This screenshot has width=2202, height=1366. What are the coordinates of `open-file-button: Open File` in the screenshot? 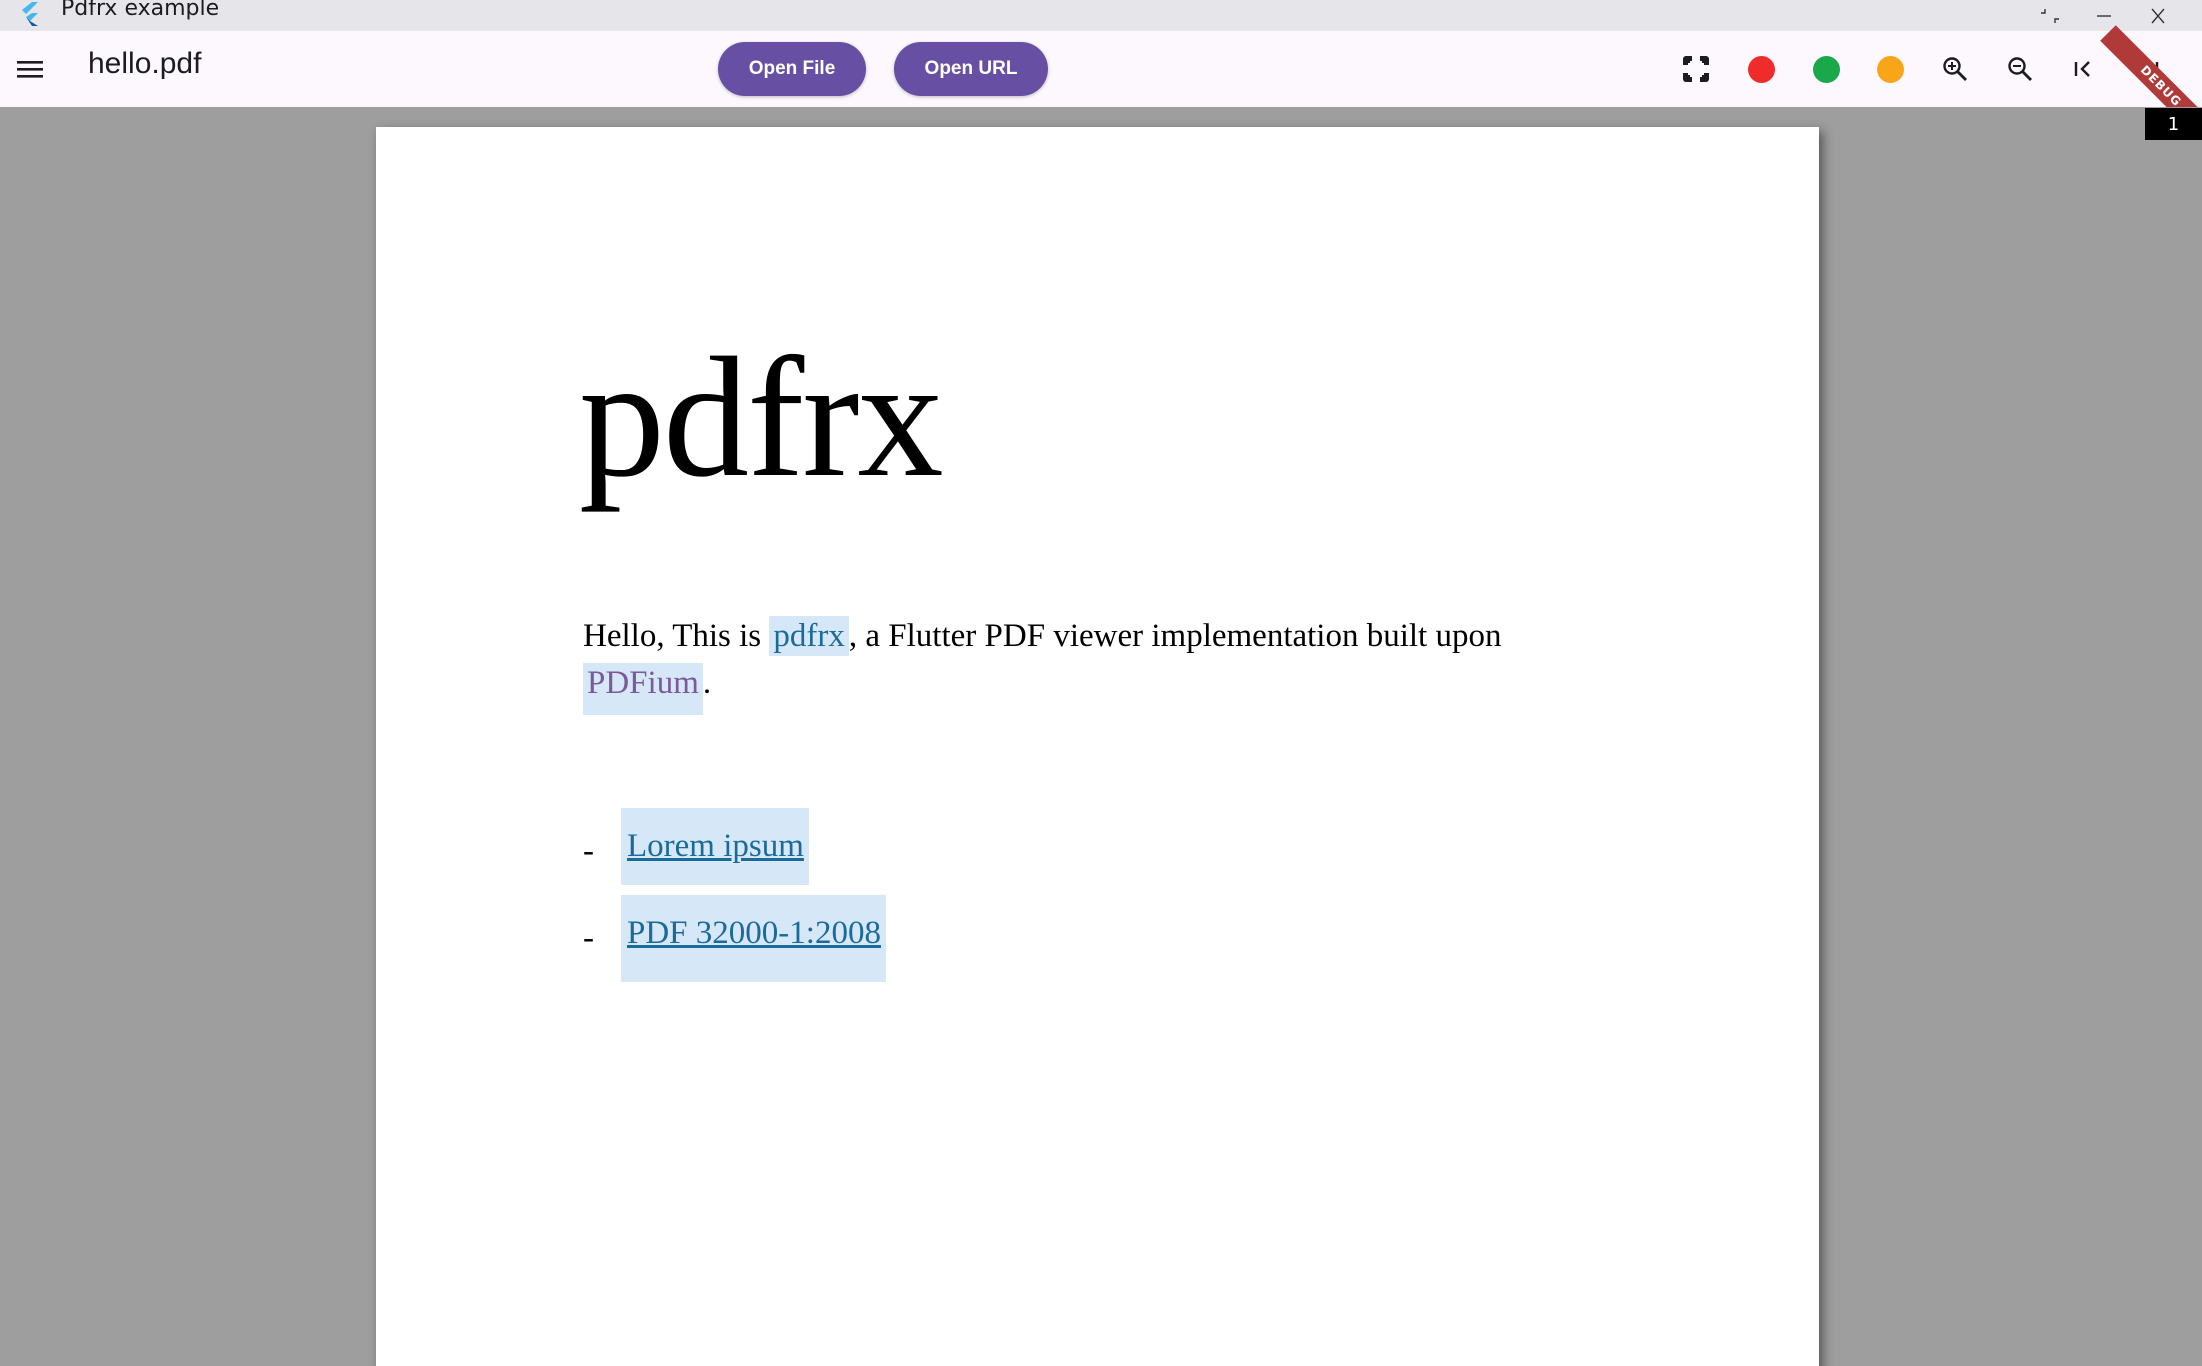 It's located at (792, 69).